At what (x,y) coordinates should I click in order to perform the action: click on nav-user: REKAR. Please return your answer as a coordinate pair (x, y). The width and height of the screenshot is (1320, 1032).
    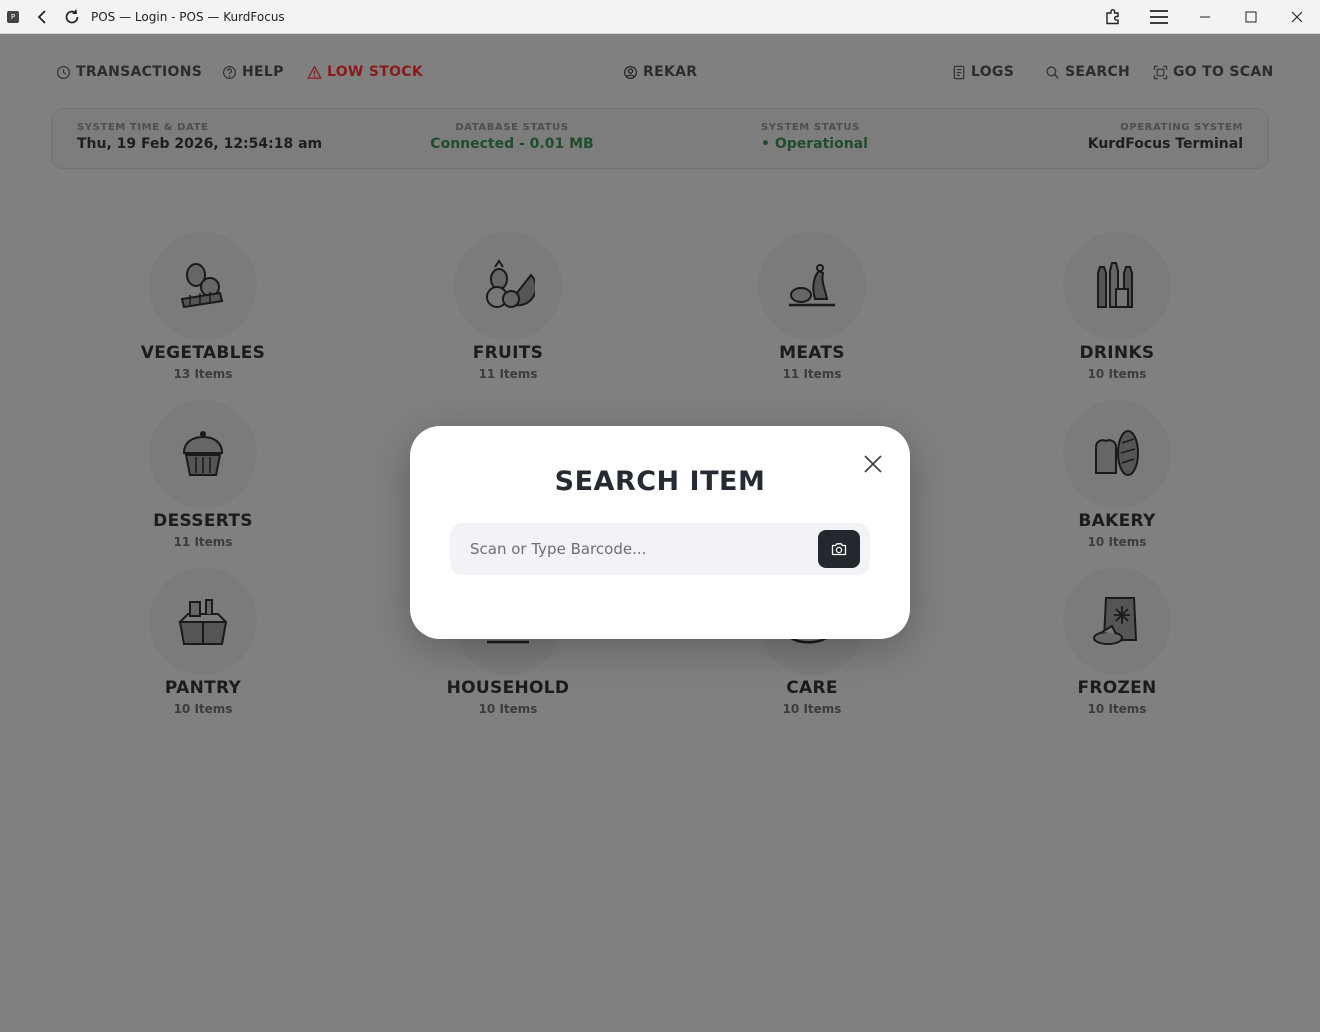
    Looking at the image, I should click on (660, 72).